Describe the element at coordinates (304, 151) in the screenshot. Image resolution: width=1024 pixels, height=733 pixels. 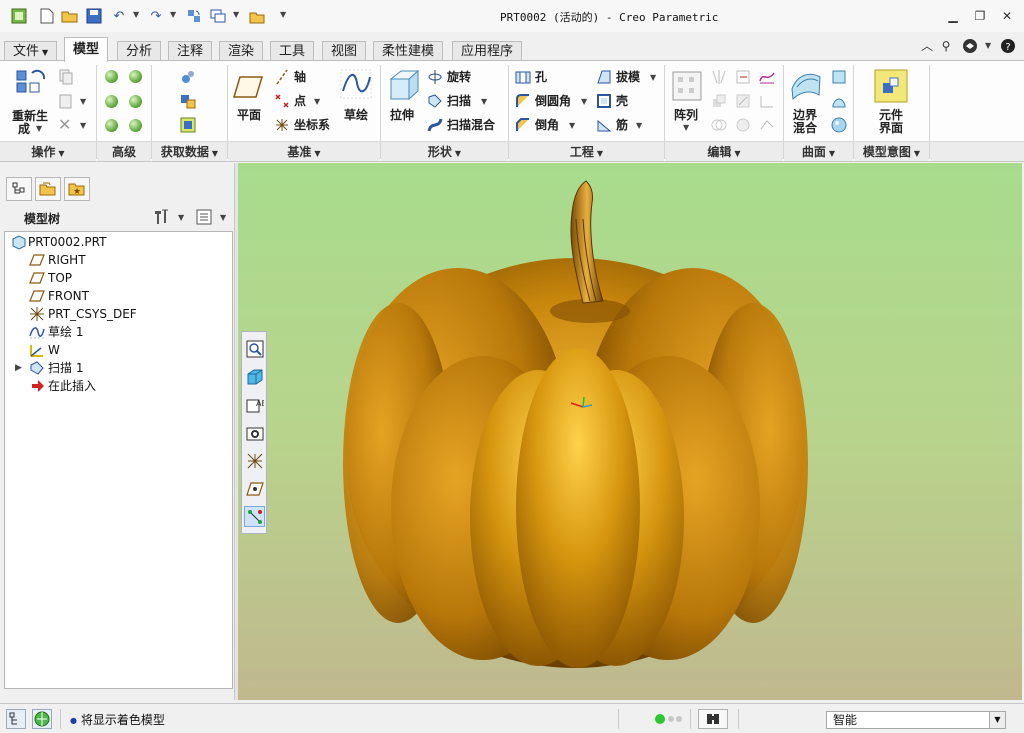
I see `group-datum: 基准 ▼` at that location.